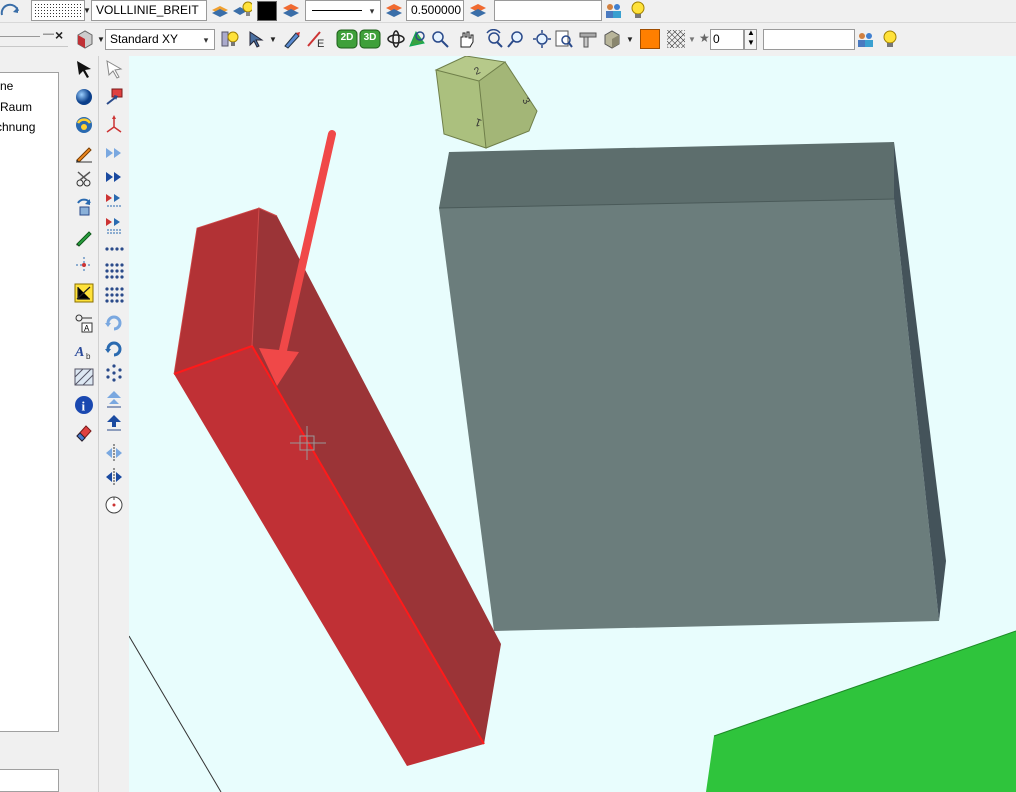 Image resolution: width=1016 pixels, height=792 pixels. I want to click on tree-item: chnung, so click(17, 127).